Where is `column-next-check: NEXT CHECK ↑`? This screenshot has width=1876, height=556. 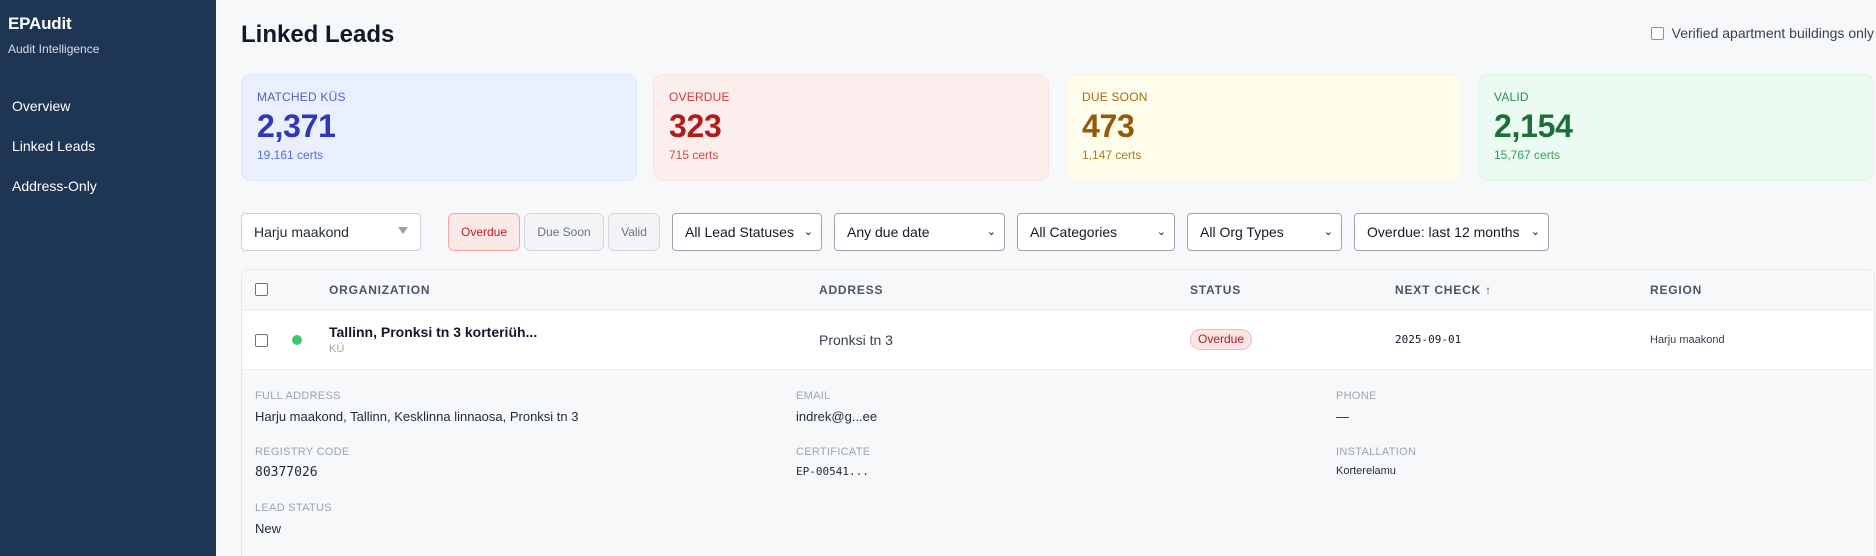
column-next-check: NEXT CHECK ↑ is located at coordinates (1443, 290).